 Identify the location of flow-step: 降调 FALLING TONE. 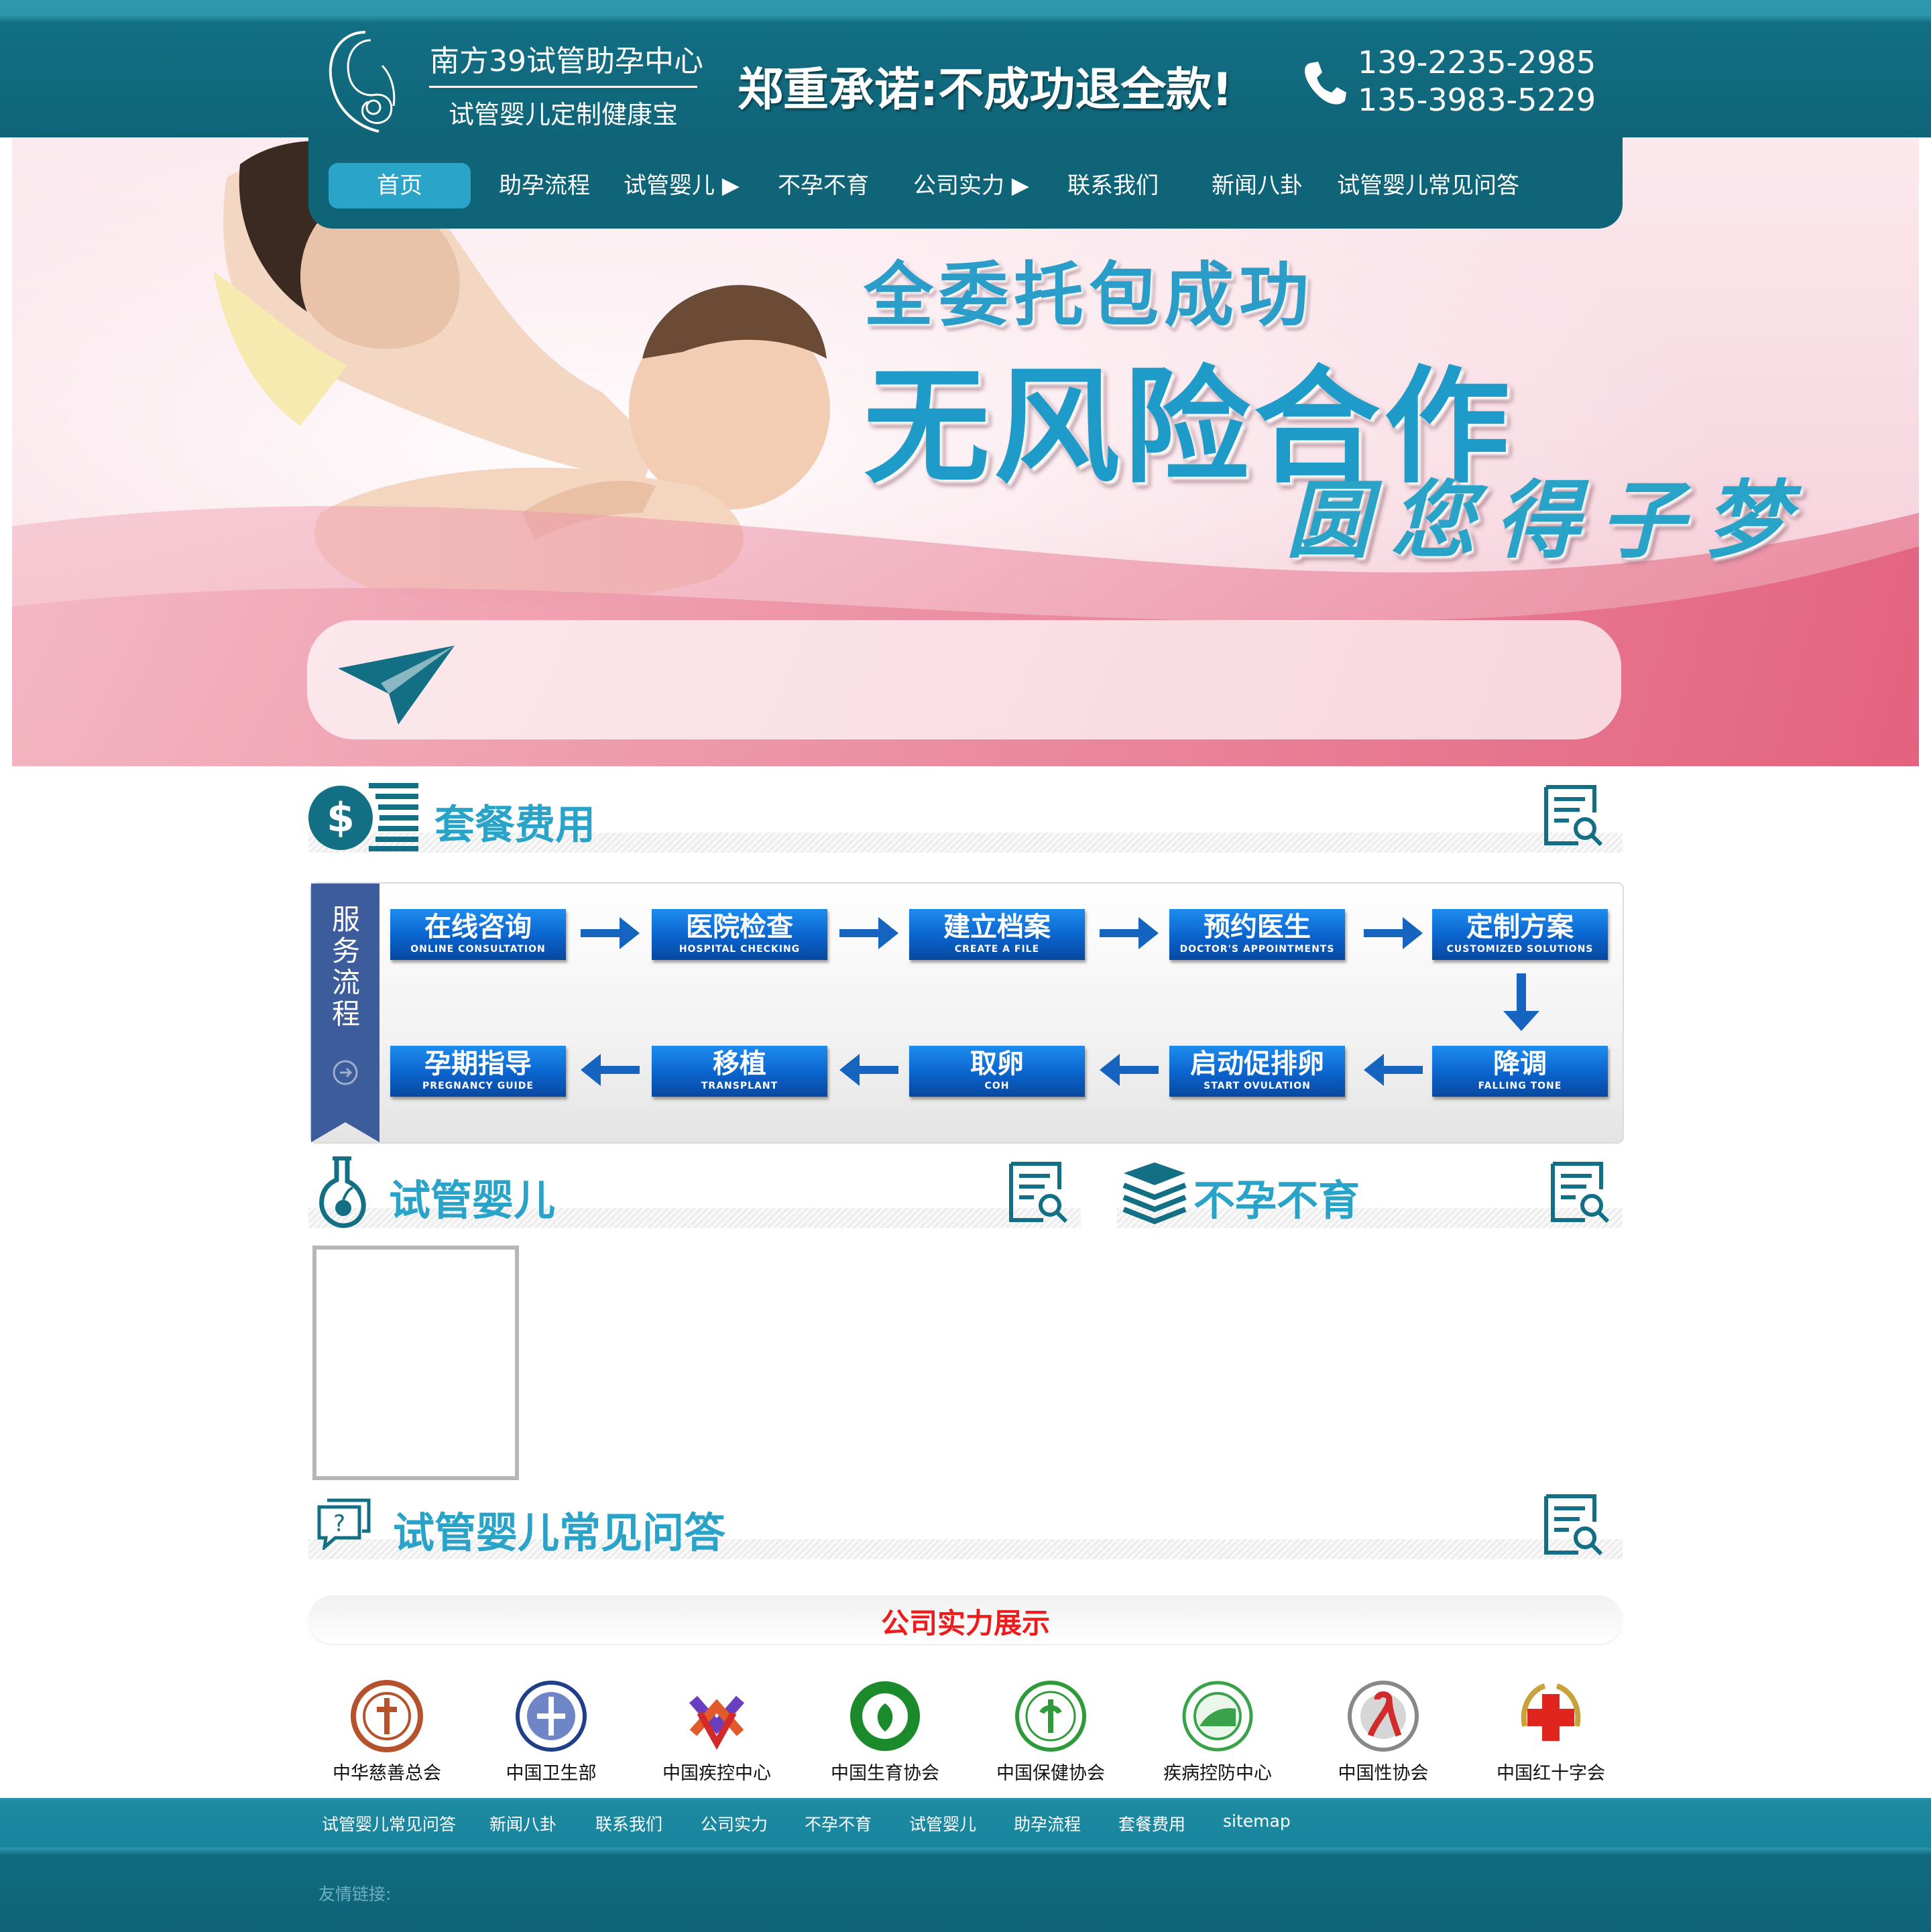
(1520, 1071).